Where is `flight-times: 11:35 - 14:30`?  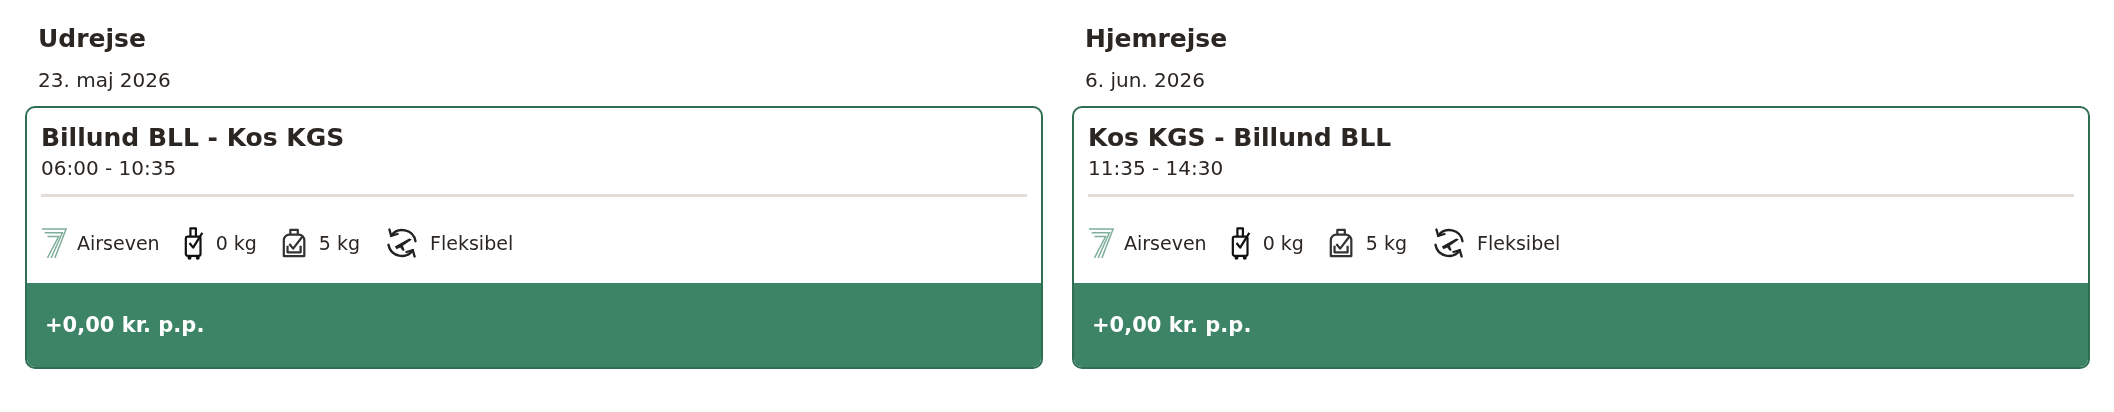
flight-times: 11:35 - 14:30 is located at coordinates (1156, 168).